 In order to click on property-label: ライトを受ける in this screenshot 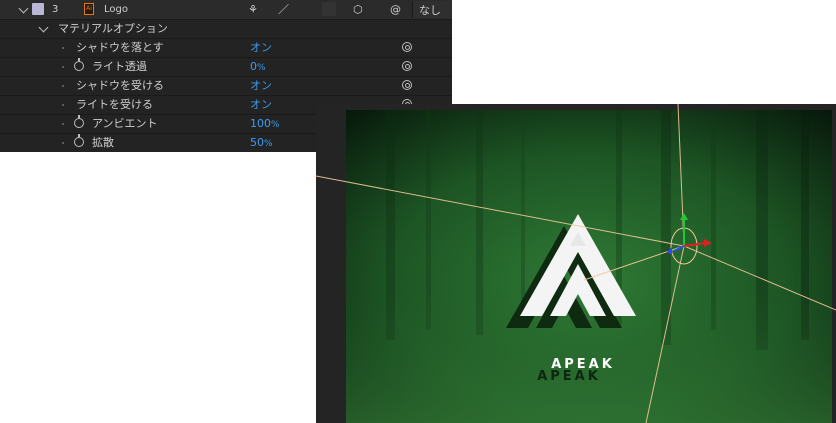, I will do `click(114, 104)`.